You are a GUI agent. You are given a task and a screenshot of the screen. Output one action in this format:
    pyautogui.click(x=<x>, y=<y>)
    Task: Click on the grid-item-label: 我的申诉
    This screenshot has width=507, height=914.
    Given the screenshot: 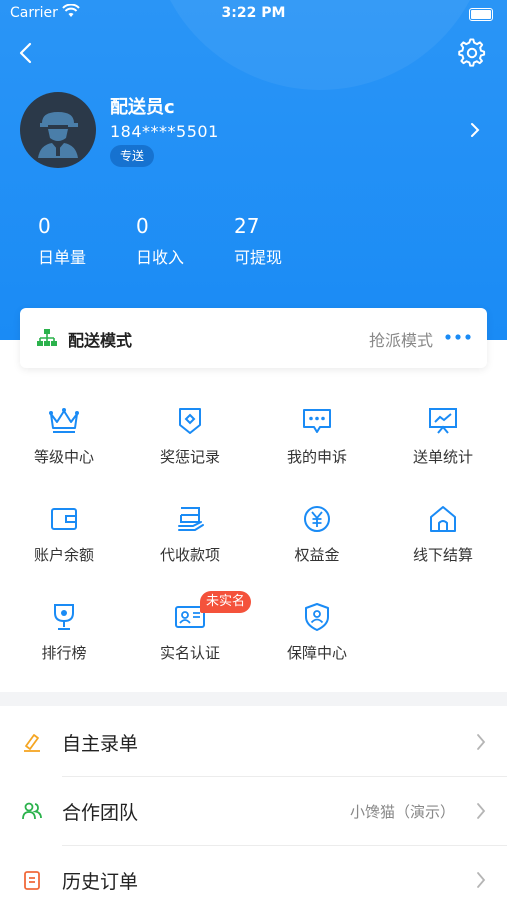 What is the action you would take?
    pyautogui.click(x=316, y=457)
    